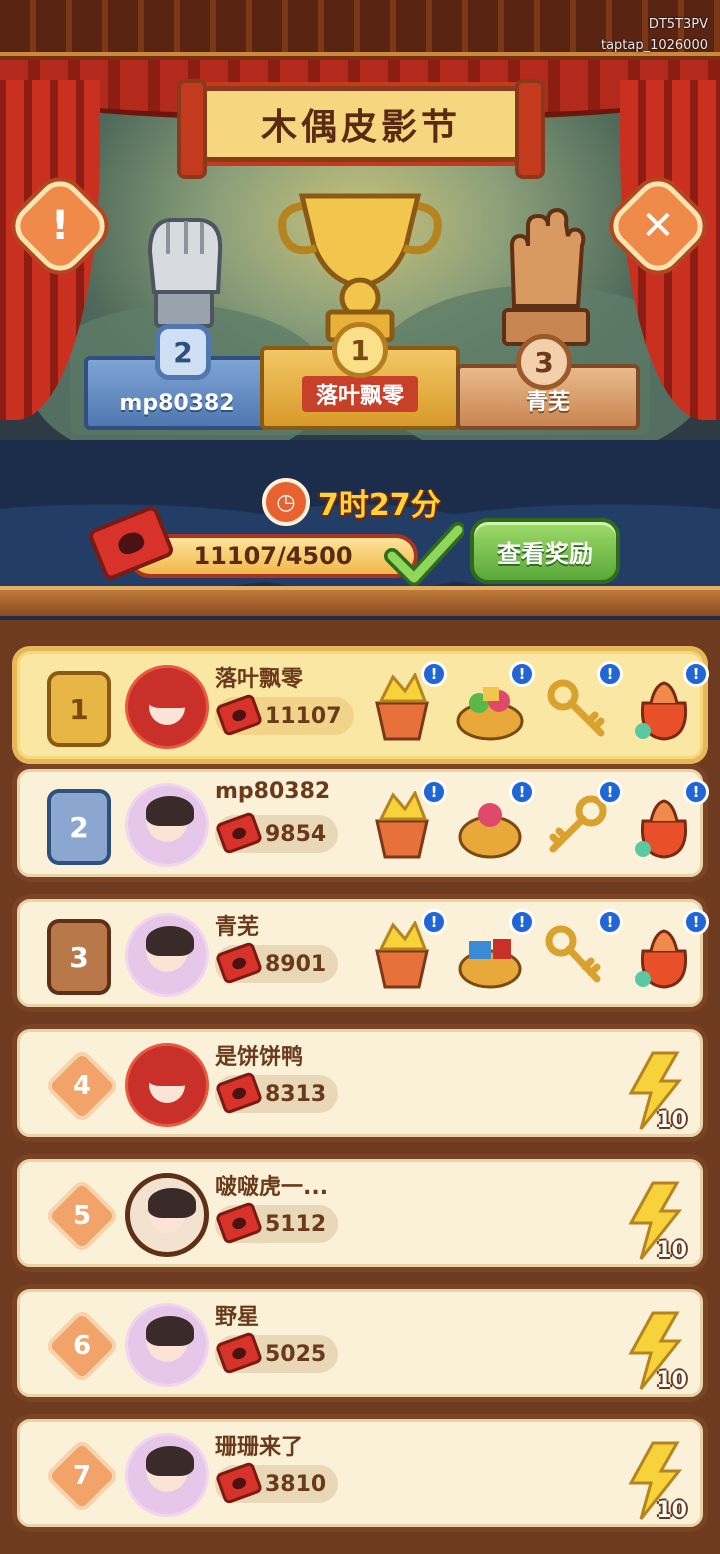 The height and width of the screenshot is (1554, 720). What do you see at coordinates (359, 394) in the screenshot?
I see `podium-first-name: 落叶飘零` at bounding box center [359, 394].